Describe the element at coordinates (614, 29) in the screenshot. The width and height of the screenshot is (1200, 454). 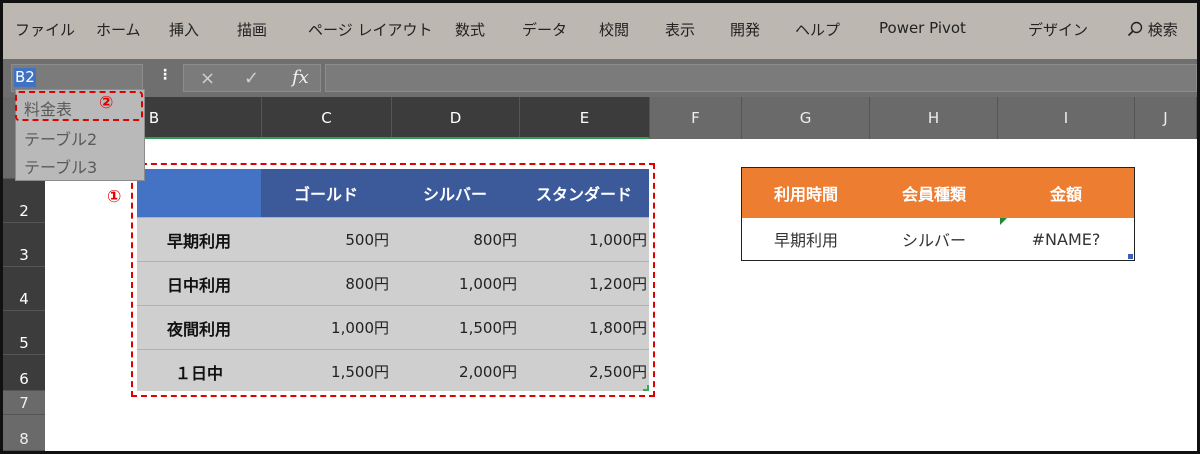
I see `tab-review: 校閲` at that location.